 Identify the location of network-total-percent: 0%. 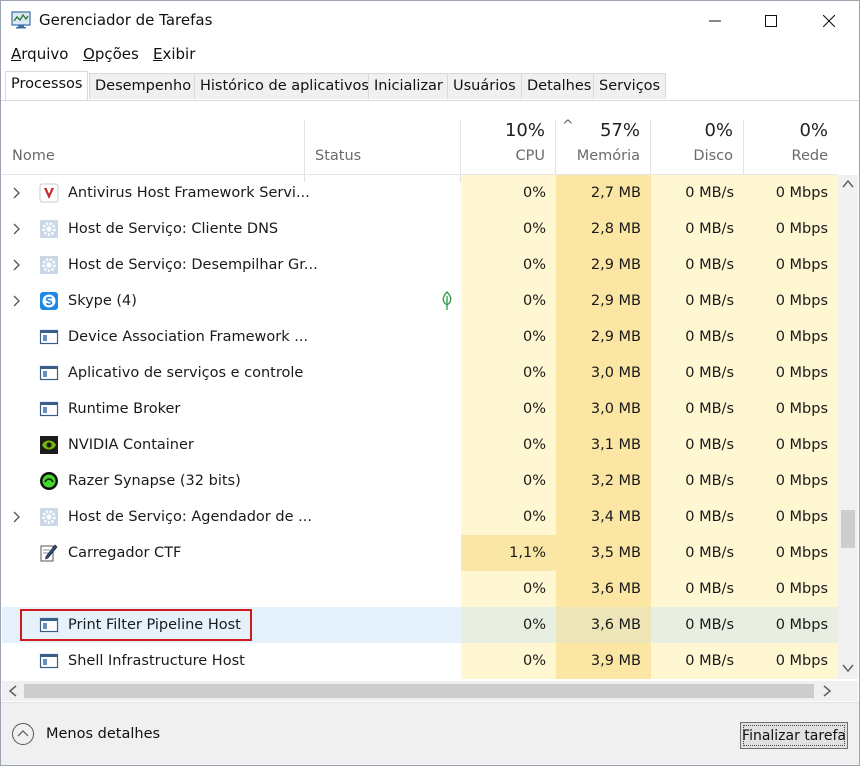
(813, 130).